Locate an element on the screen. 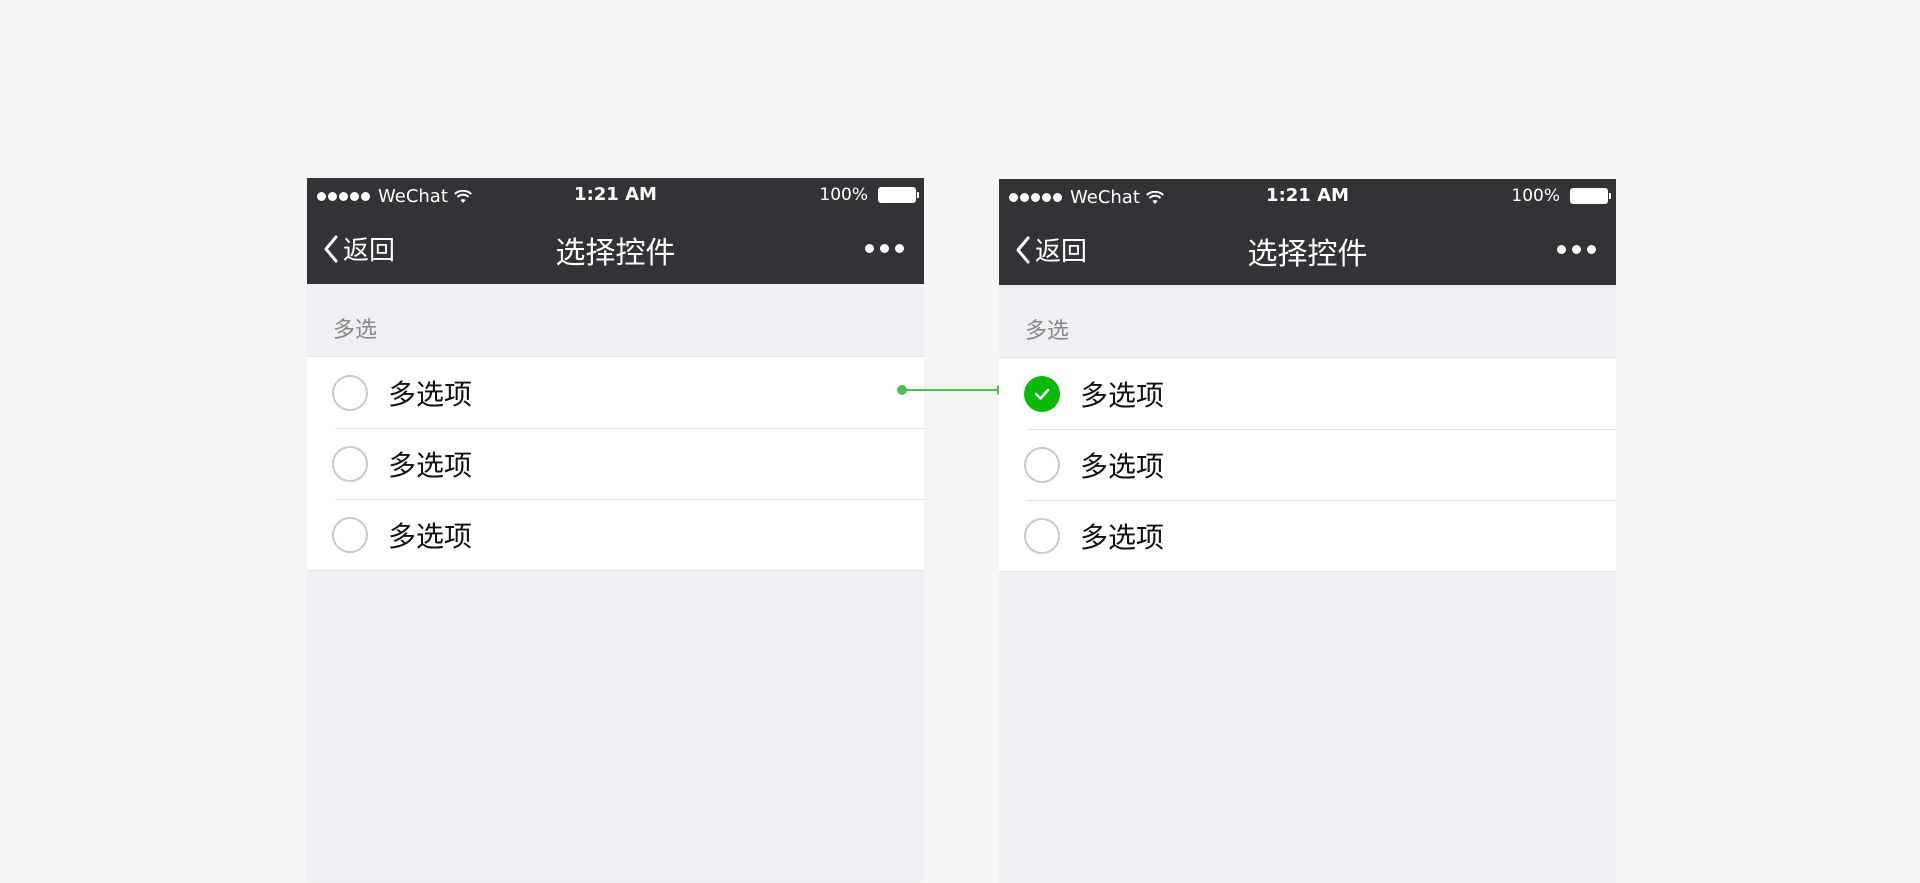 The image size is (1920, 883). checkmark-icon is located at coordinates (1042, 394).